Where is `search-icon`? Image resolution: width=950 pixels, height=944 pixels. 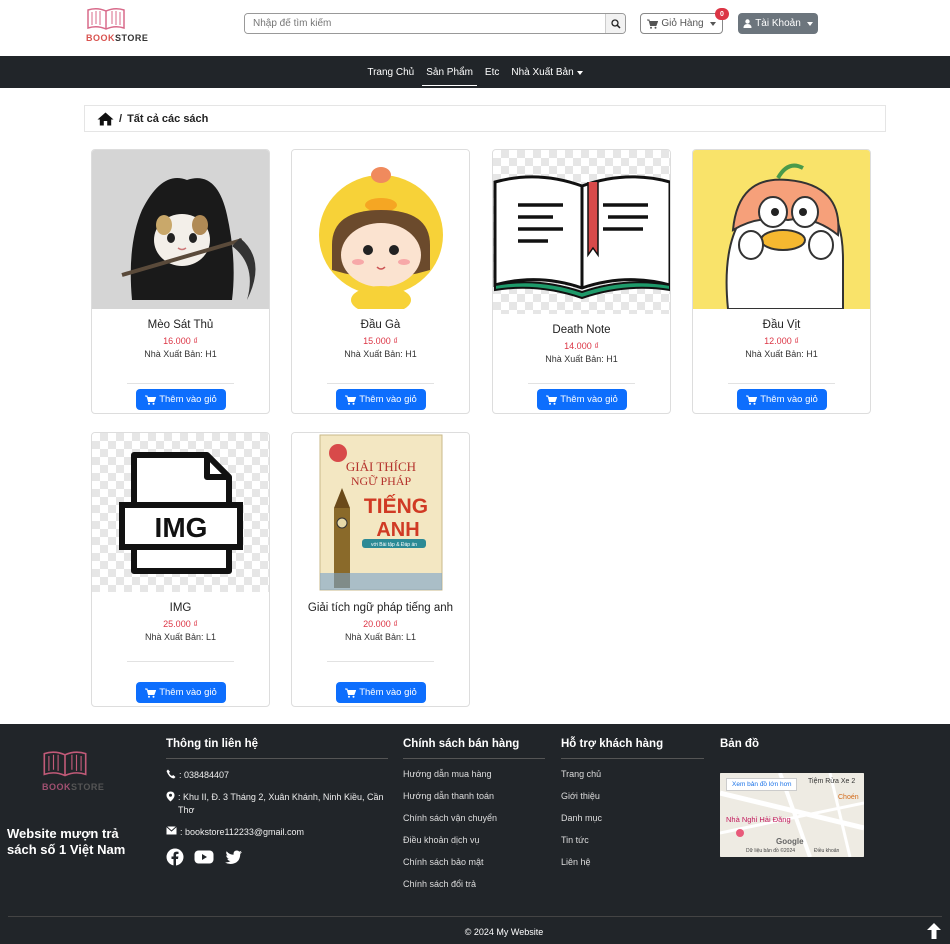 search-icon is located at coordinates (615, 23).